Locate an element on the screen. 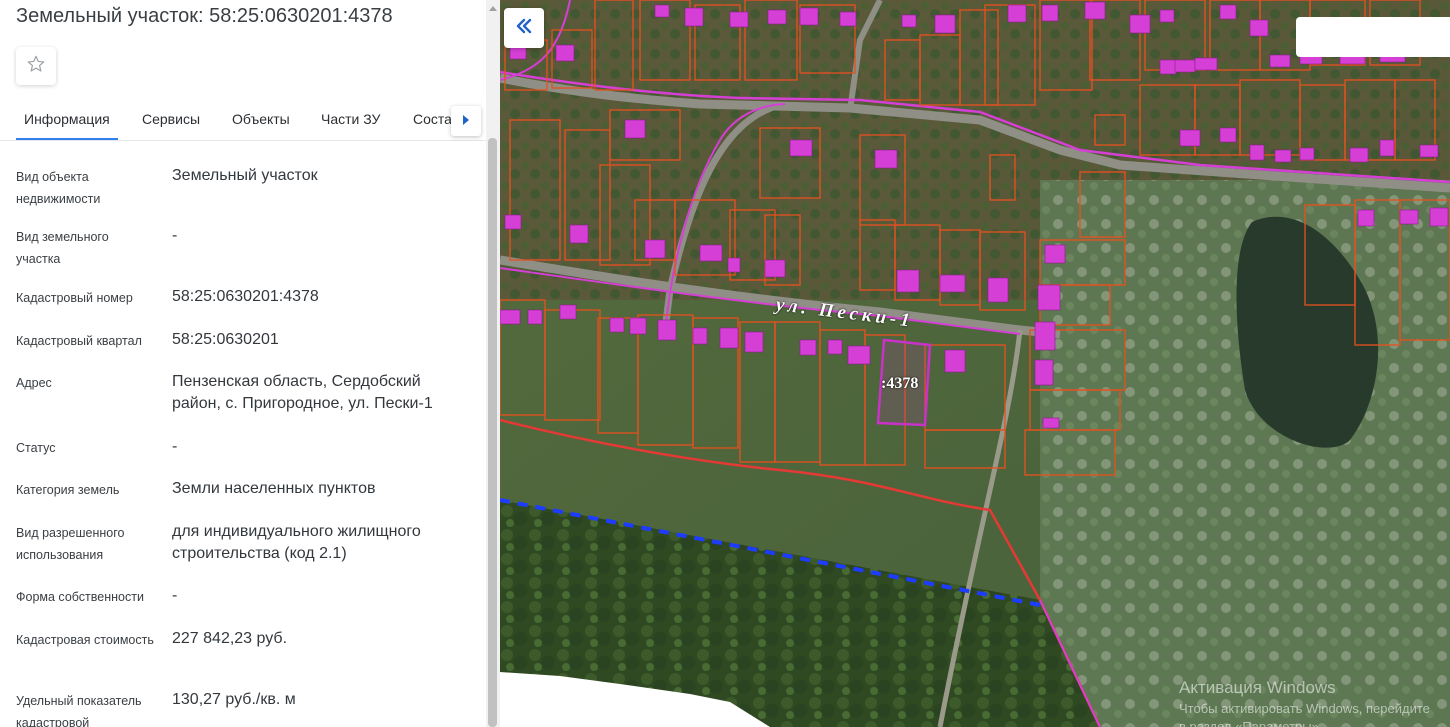 Image resolution: width=1450 pixels, height=727 pixels. attribute-label: Статус is located at coordinates (36, 448).